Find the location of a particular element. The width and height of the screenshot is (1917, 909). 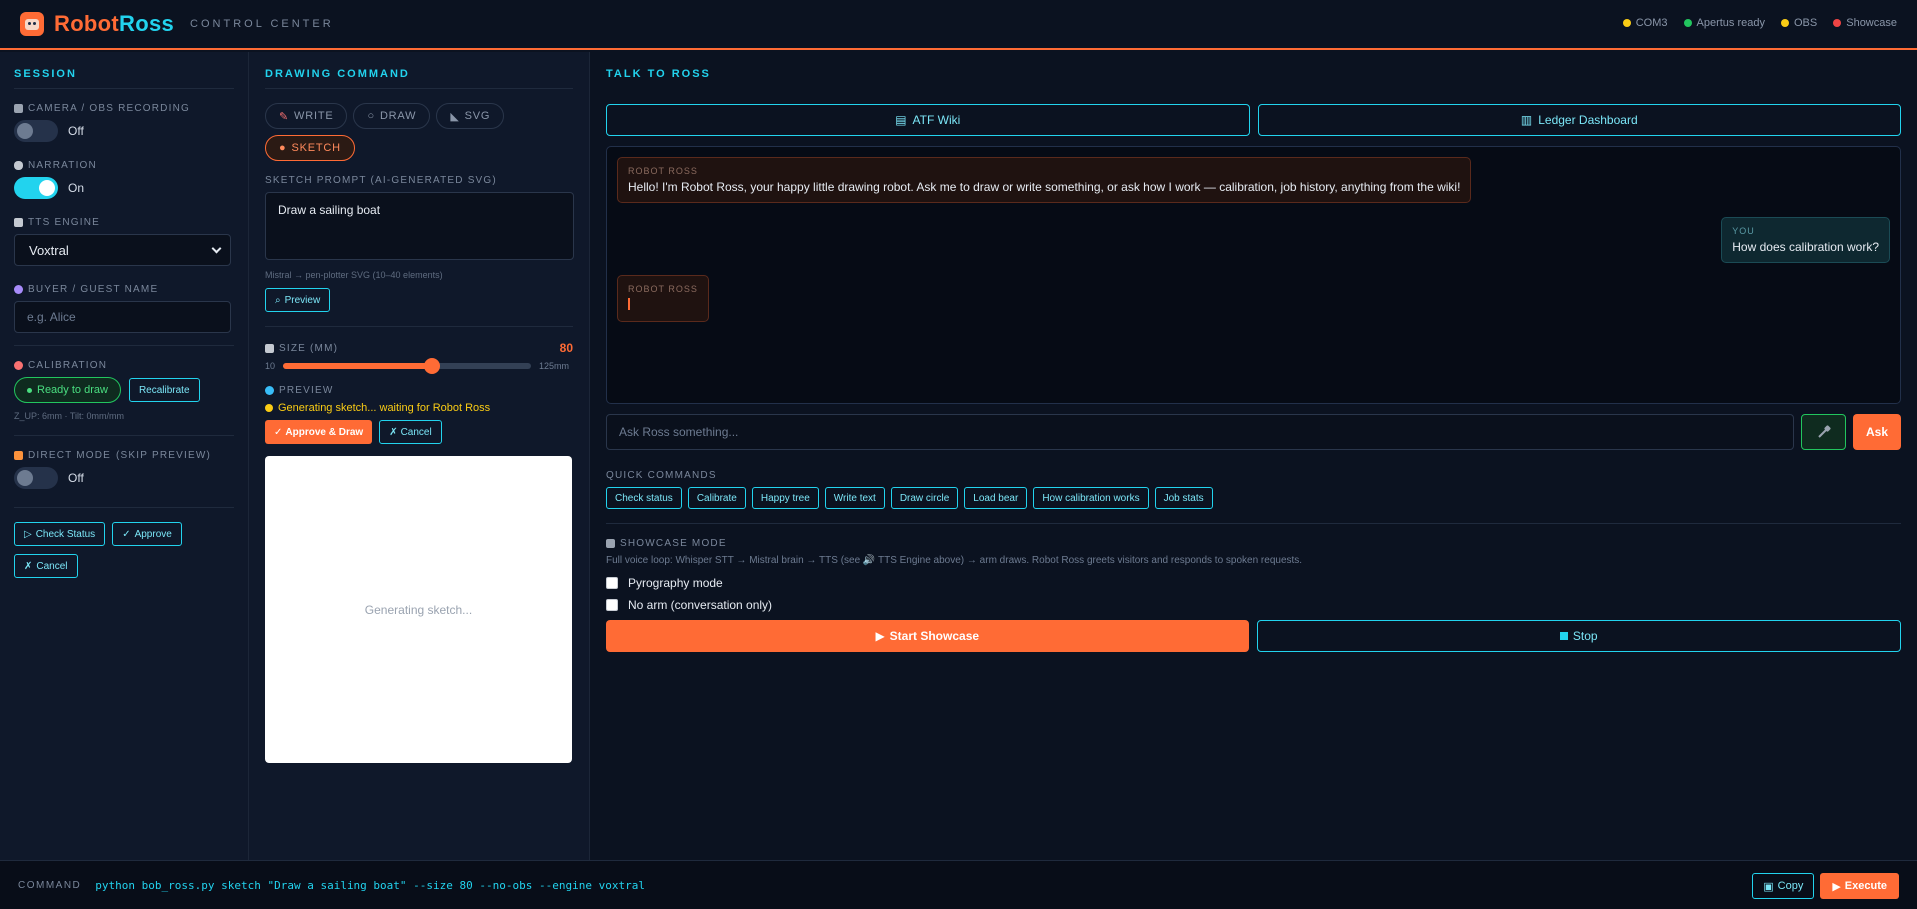

no-arm-checkbox is located at coordinates (612, 605).